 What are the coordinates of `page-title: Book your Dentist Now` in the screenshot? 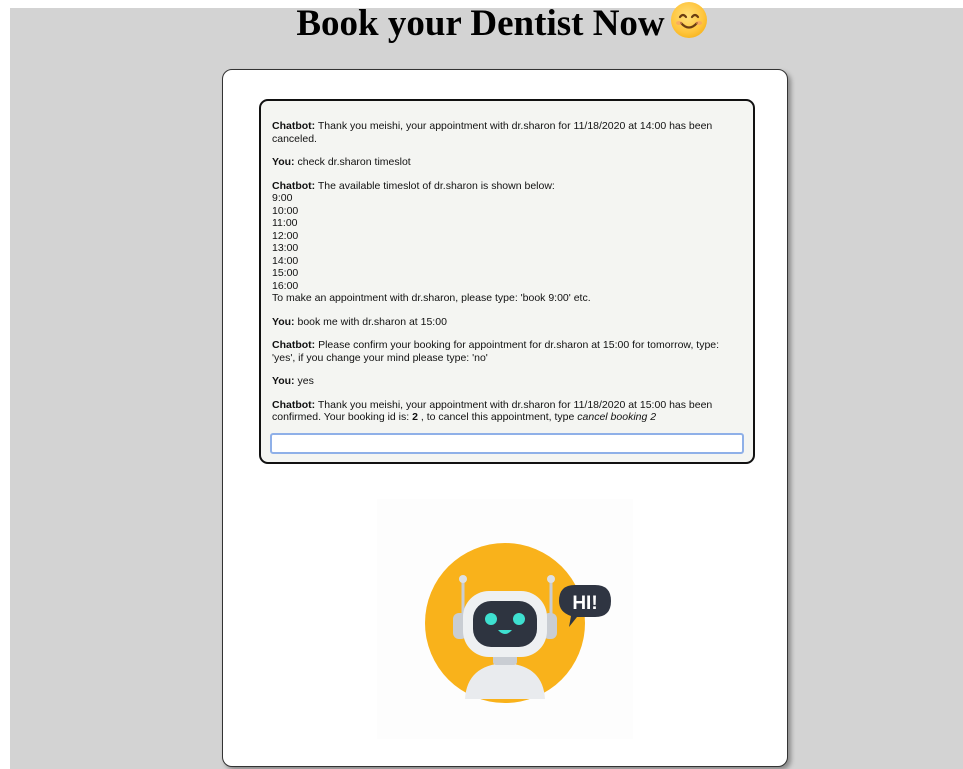 It's located at (481, 23).